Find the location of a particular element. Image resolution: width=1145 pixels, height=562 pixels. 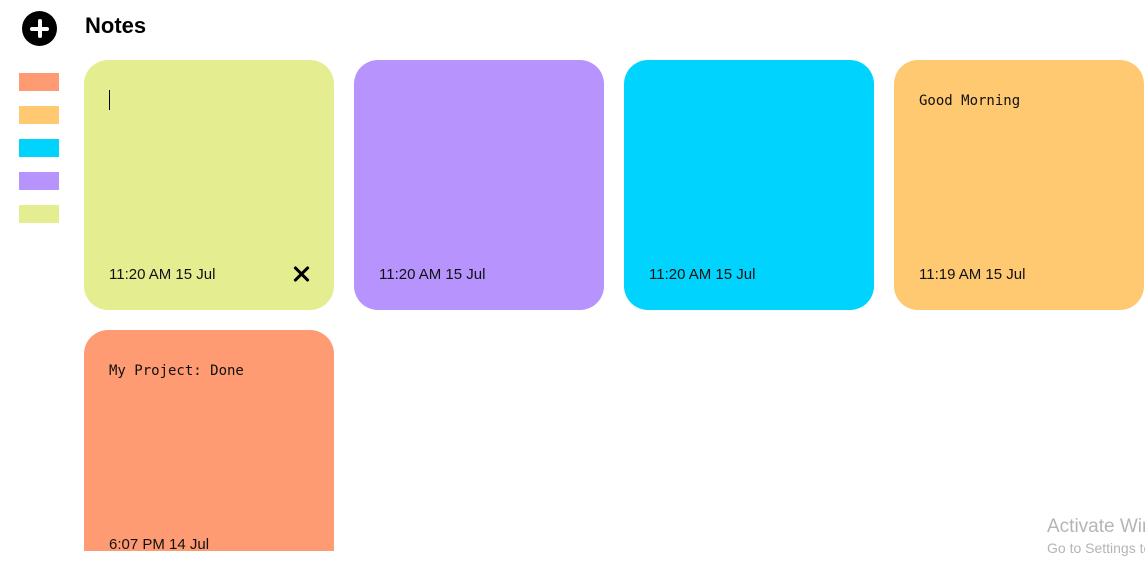

color-swatch-lime is located at coordinates (39, 214).